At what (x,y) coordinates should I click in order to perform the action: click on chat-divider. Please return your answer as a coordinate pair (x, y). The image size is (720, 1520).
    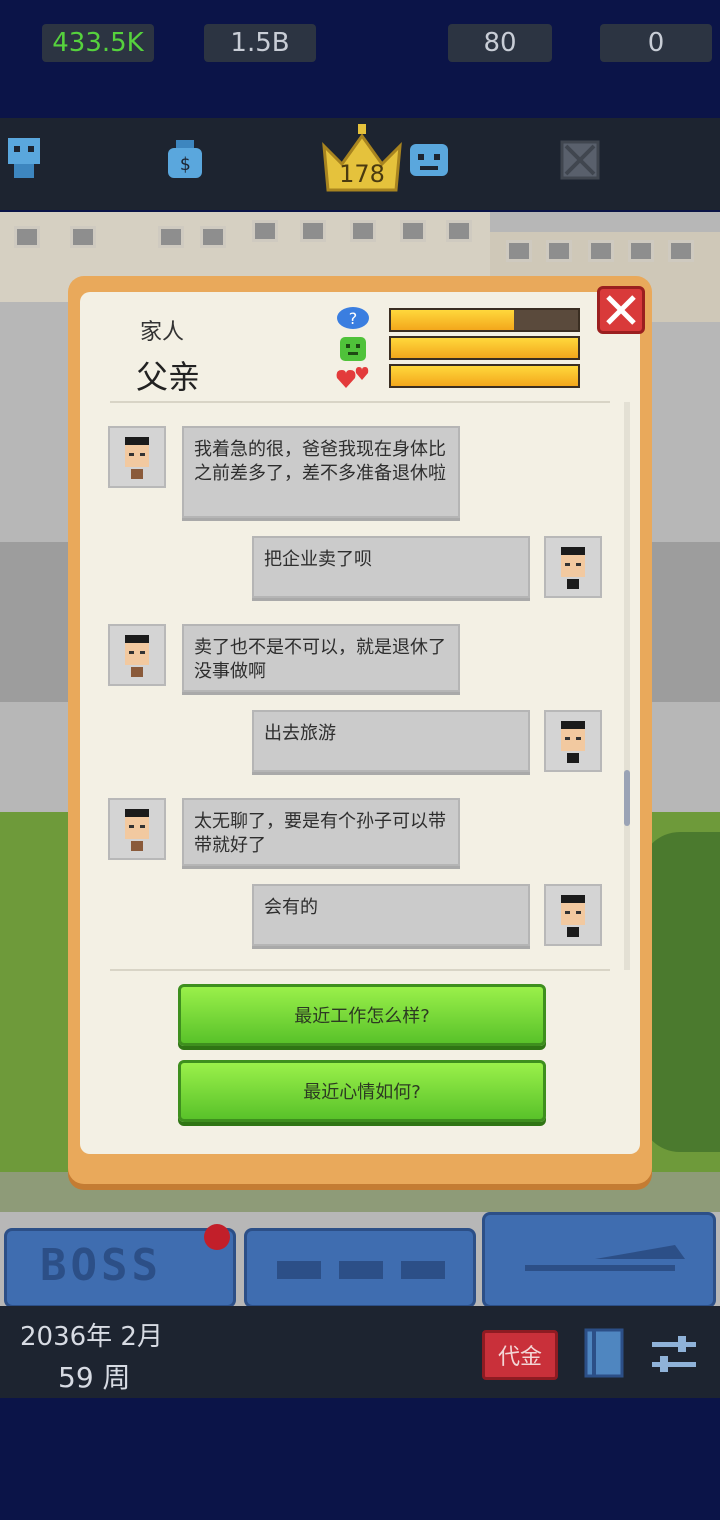
    Looking at the image, I should click on (360, 970).